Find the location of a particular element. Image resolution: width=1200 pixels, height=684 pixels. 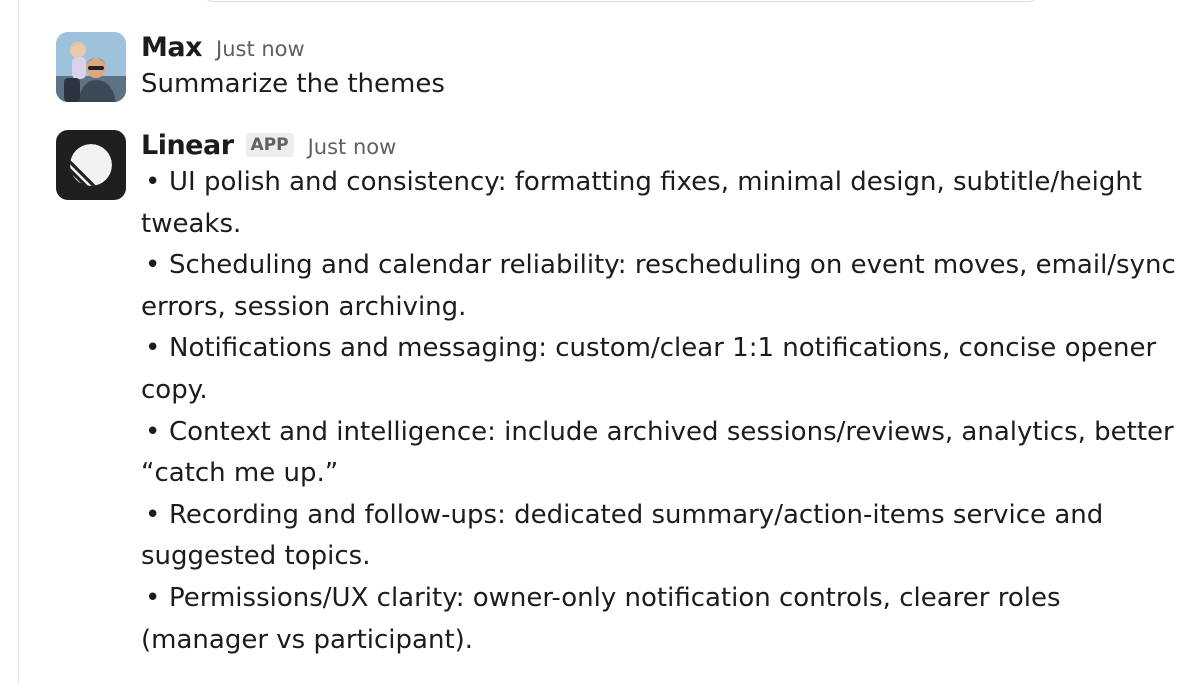

pane-divider is located at coordinates (18, 342).